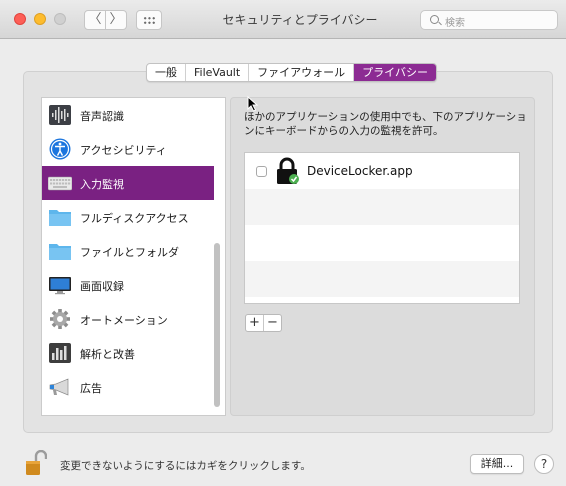 The width and height of the screenshot is (566, 486). Describe the element at coordinates (60, 149) in the screenshot. I see `accessibility-icon` at that location.